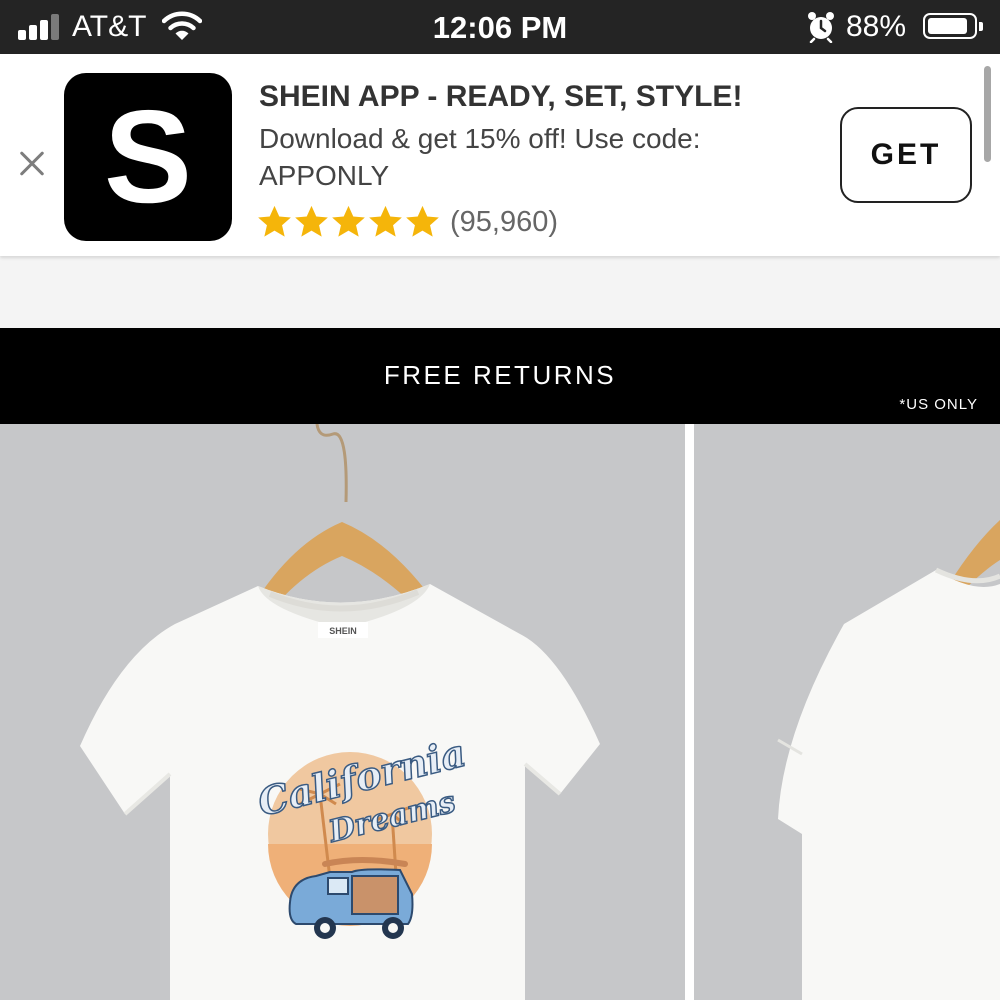 This screenshot has height=1000, width=1000. Describe the element at coordinates (938, 404) in the screenshot. I see `promo-note: *US ONLY` at that location.